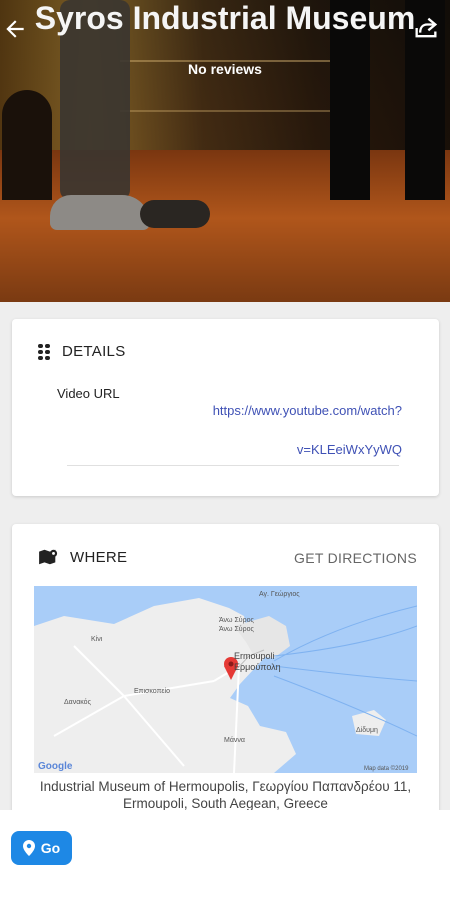  Describe the element at coordinates (50, 848) in the screenshot. I see `go-button-label: Go` at that location.